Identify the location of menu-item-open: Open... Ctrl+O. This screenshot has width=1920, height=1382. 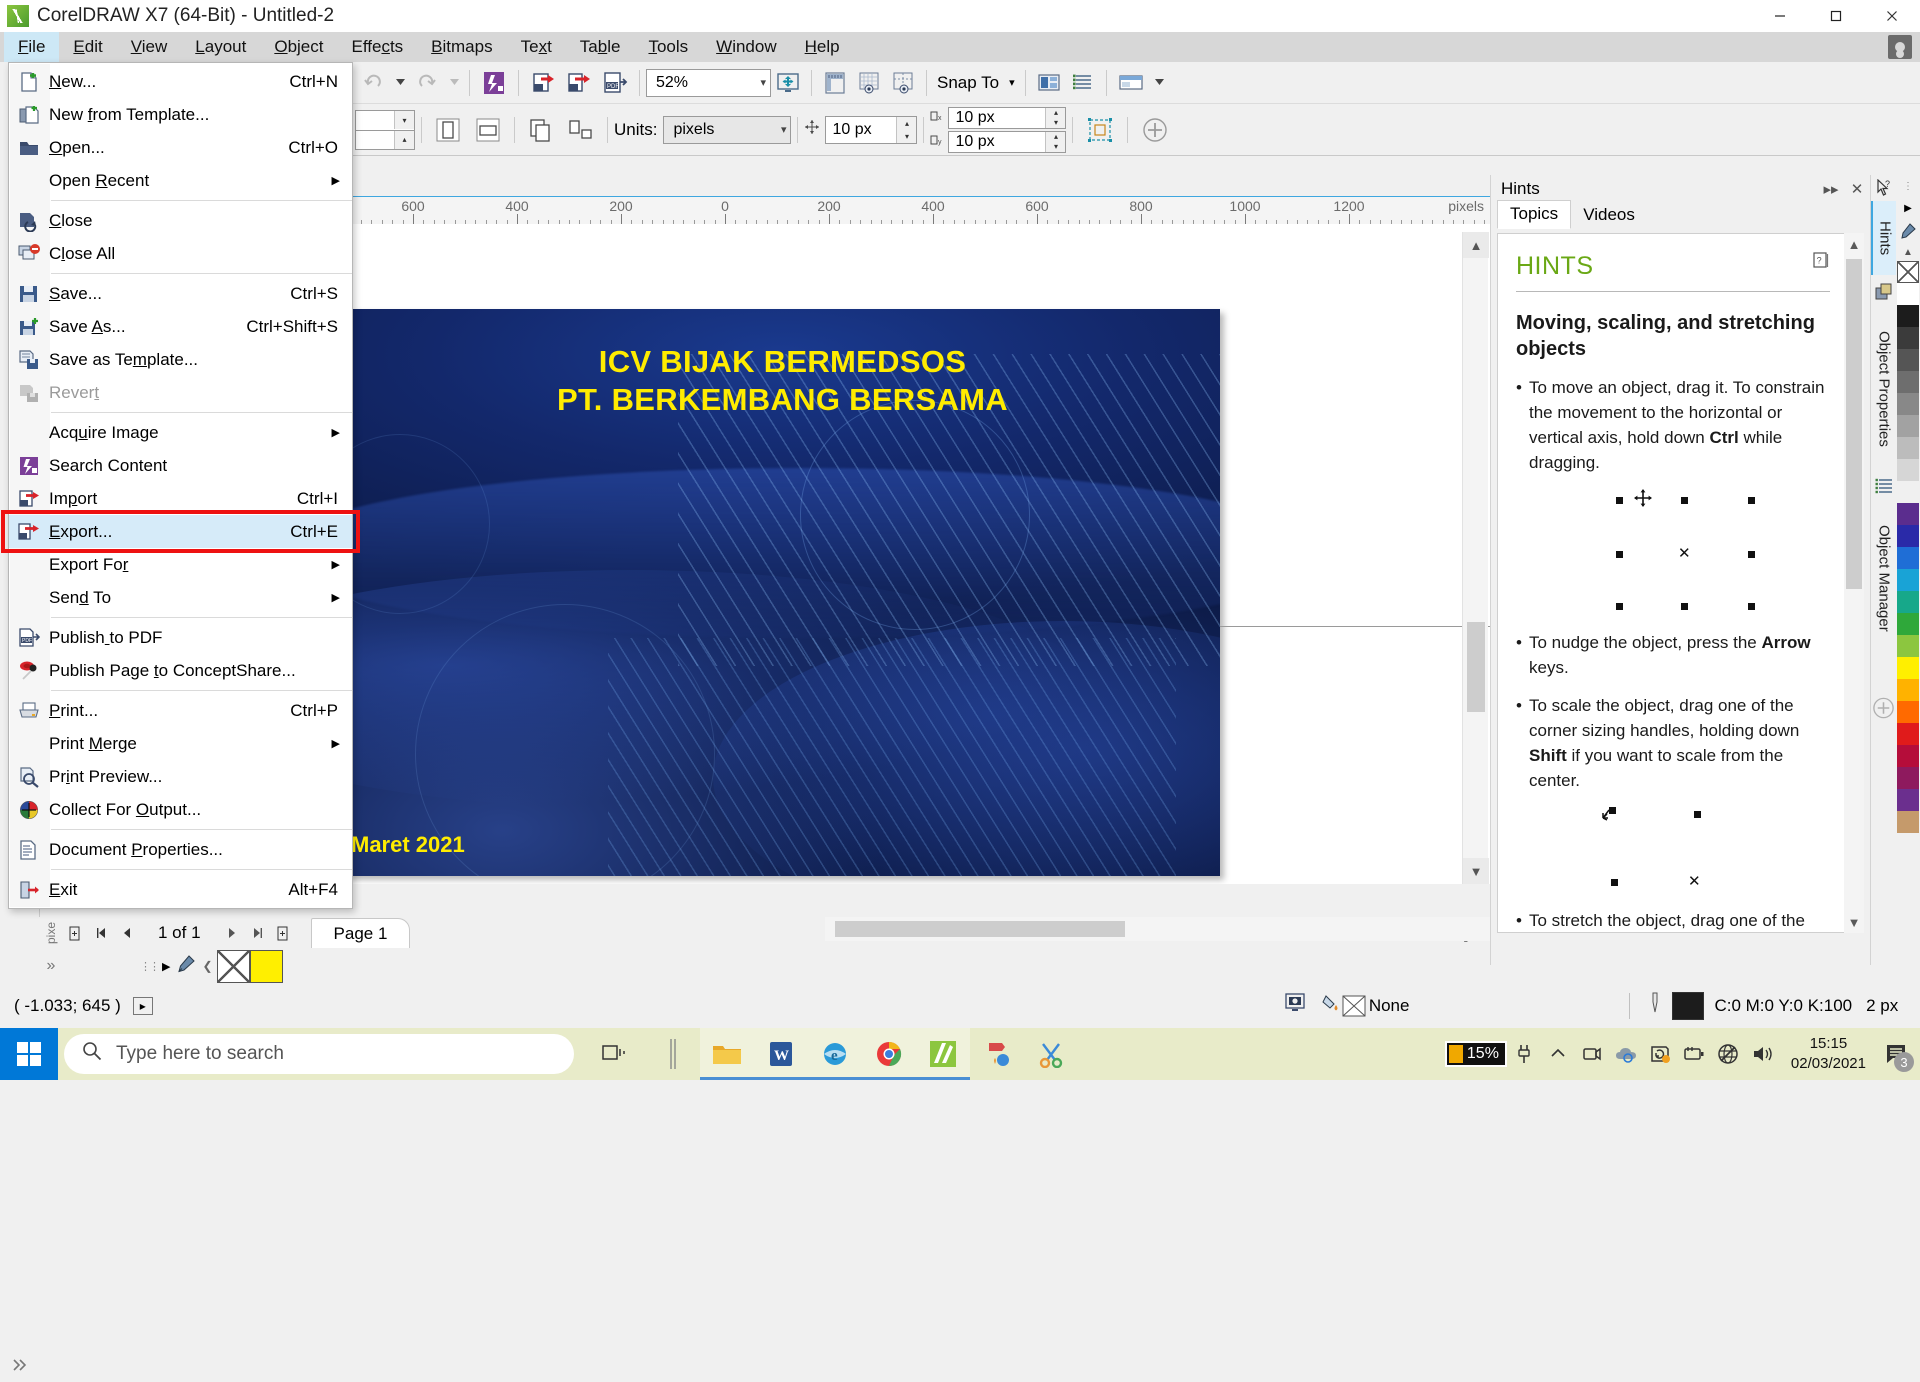
(180, 147).